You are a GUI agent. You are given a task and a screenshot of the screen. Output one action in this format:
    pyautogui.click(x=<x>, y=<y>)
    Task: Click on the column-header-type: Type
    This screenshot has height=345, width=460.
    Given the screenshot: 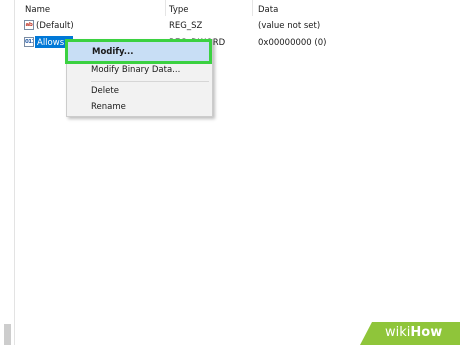 What is the action you would take?
    pyautogui.click(x=179, y=10)
    